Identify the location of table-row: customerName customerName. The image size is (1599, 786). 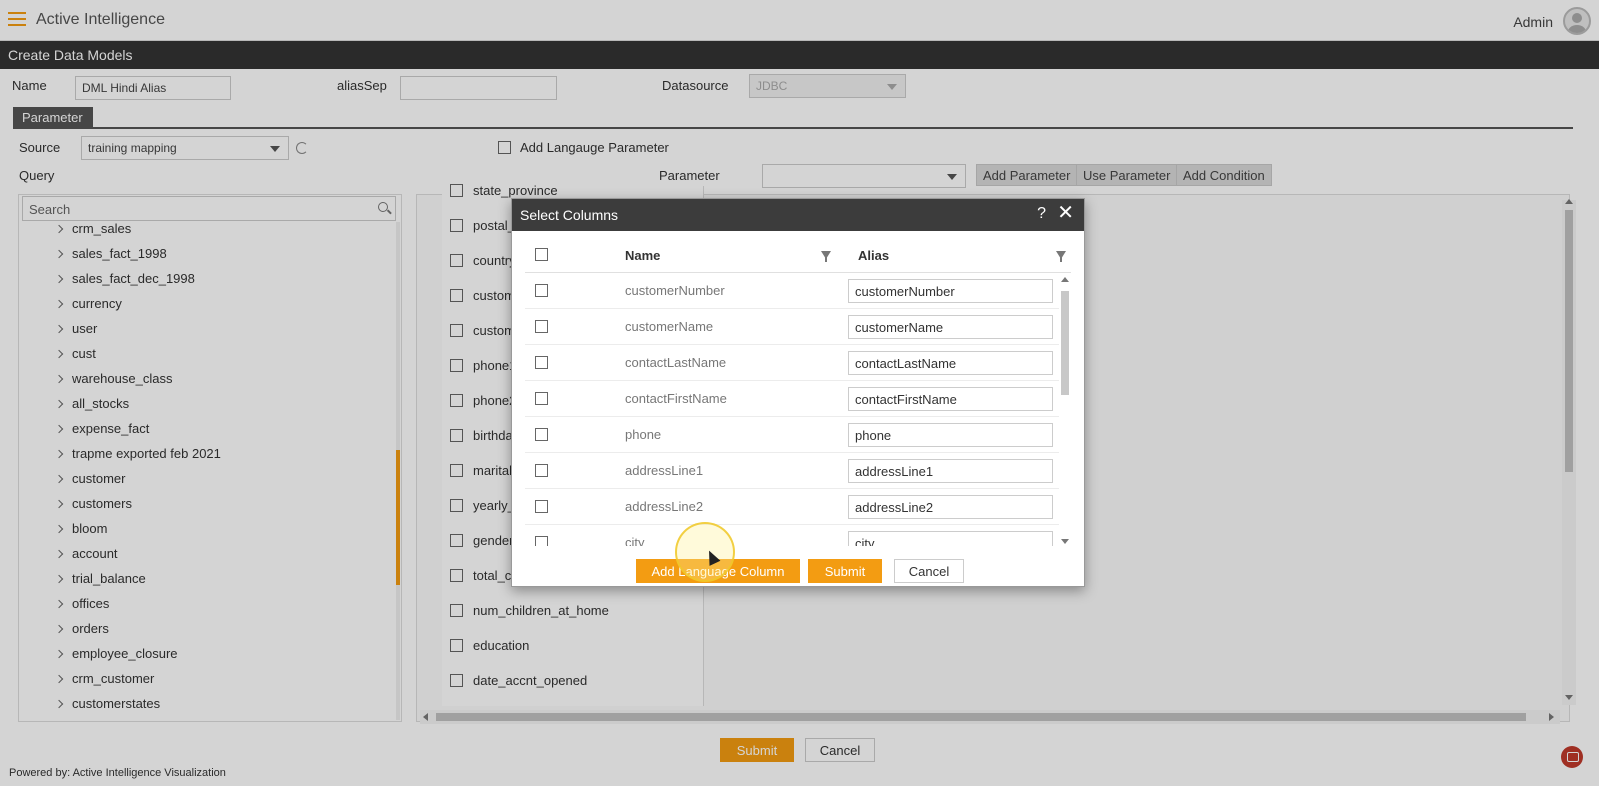
(792, 327).